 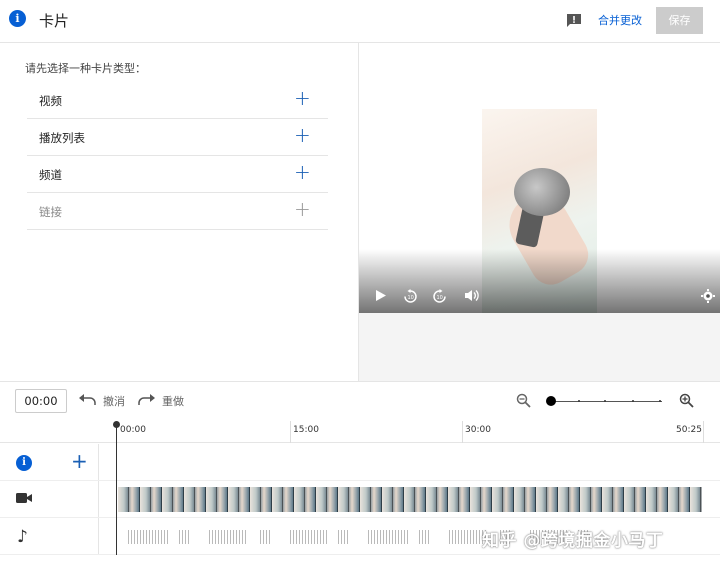 I want to click on zoom-slider-handle, so click(x=551, y=401).